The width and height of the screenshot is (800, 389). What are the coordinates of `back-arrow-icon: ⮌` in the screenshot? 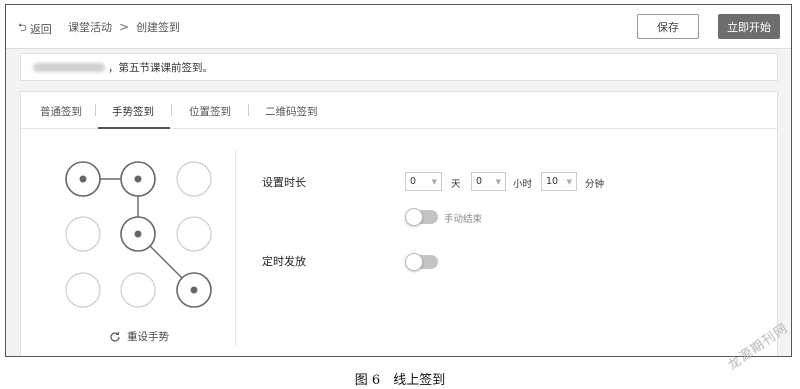 It's located at (22, 27).